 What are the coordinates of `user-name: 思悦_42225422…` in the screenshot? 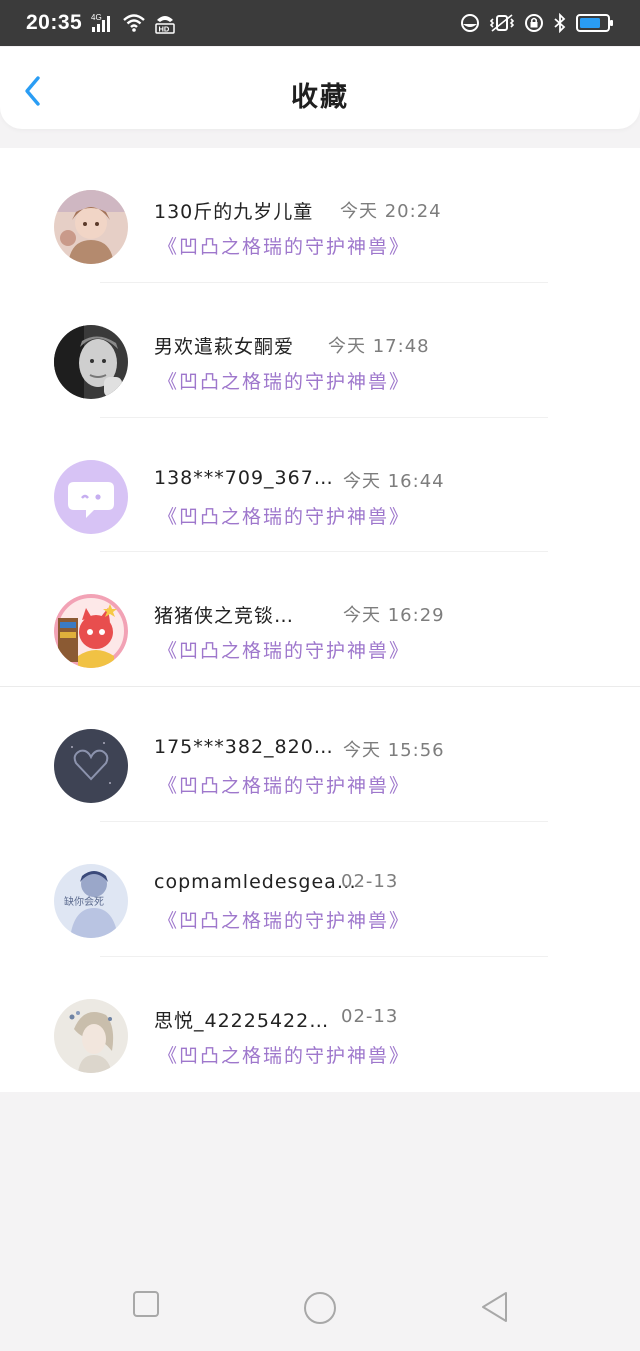 It's located at (242, 1020).